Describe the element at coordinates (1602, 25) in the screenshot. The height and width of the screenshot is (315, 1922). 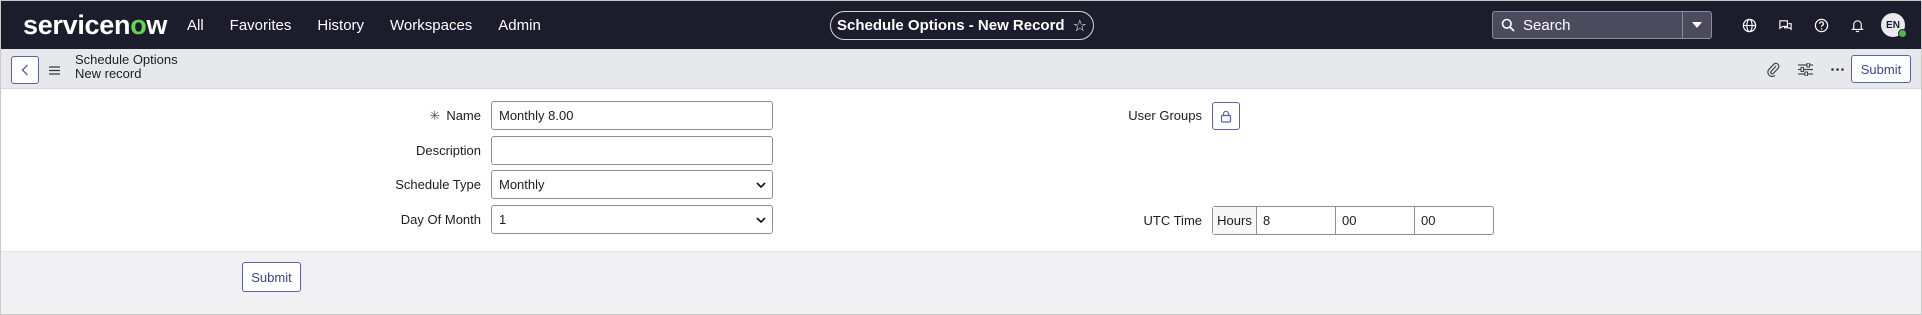
I see `global-search: Search` at that location.